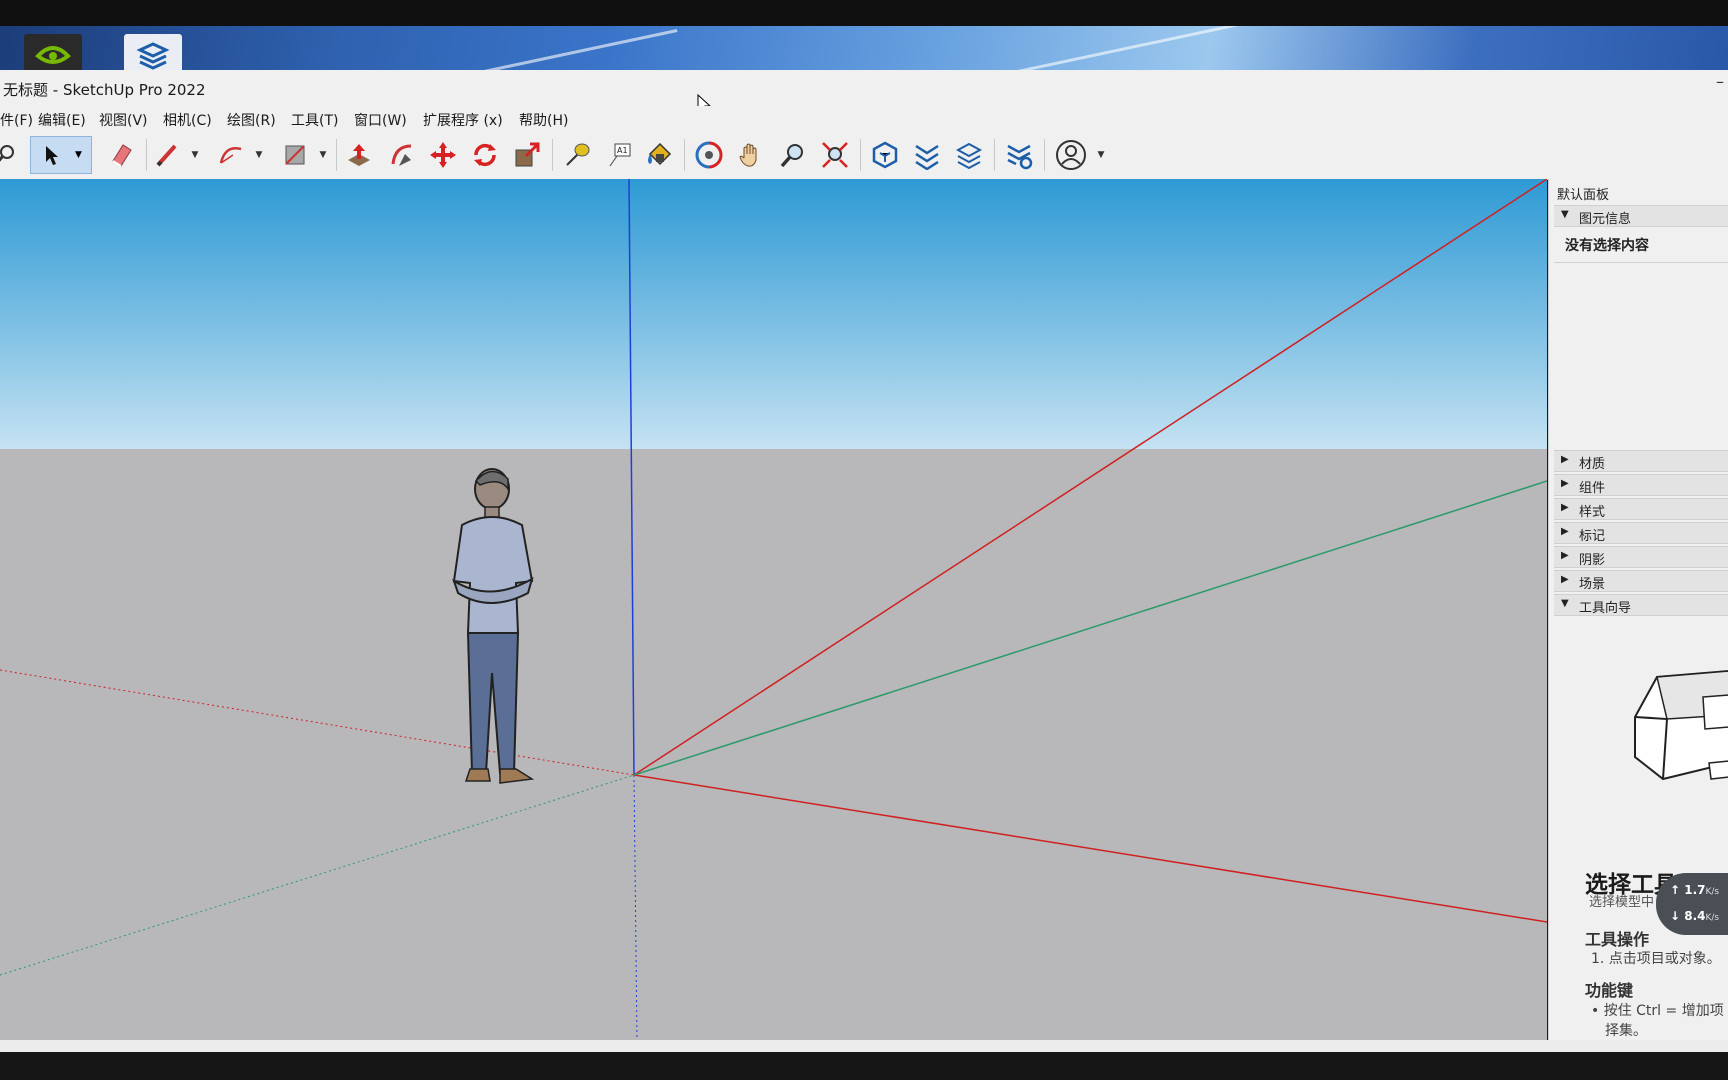 This screenshot has width=1728, height=1080. What do you see at coordinates (550, 49) in the screenshot?
I see `desktop-streak` at bounding box center [550, 49].